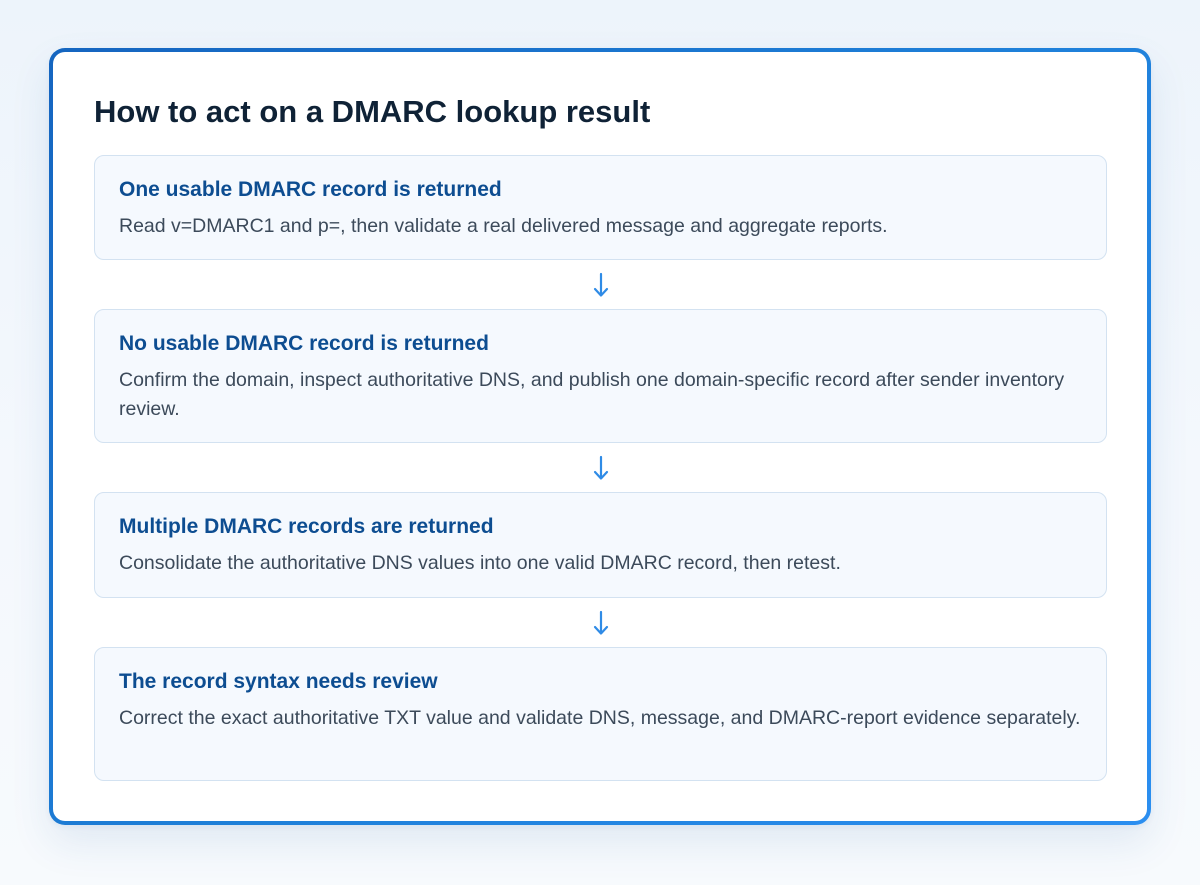 Image resolution: width=1200 pixels, height=885 pixels. What do you see at coordinates (306, 526) in the screenshot?
I see `step-heading: Multiple DMARC records are returned` at bounding box center [306, 526].